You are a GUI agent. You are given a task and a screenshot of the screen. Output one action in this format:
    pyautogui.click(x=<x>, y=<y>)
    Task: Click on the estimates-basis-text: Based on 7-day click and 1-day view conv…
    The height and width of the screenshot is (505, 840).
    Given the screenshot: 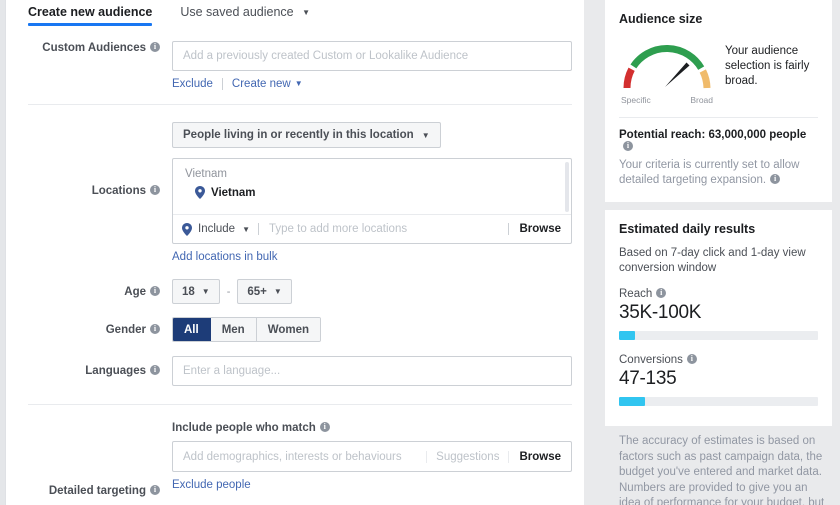 What is the action you would take?
    pyautogui.click(x=712, y=260)
    